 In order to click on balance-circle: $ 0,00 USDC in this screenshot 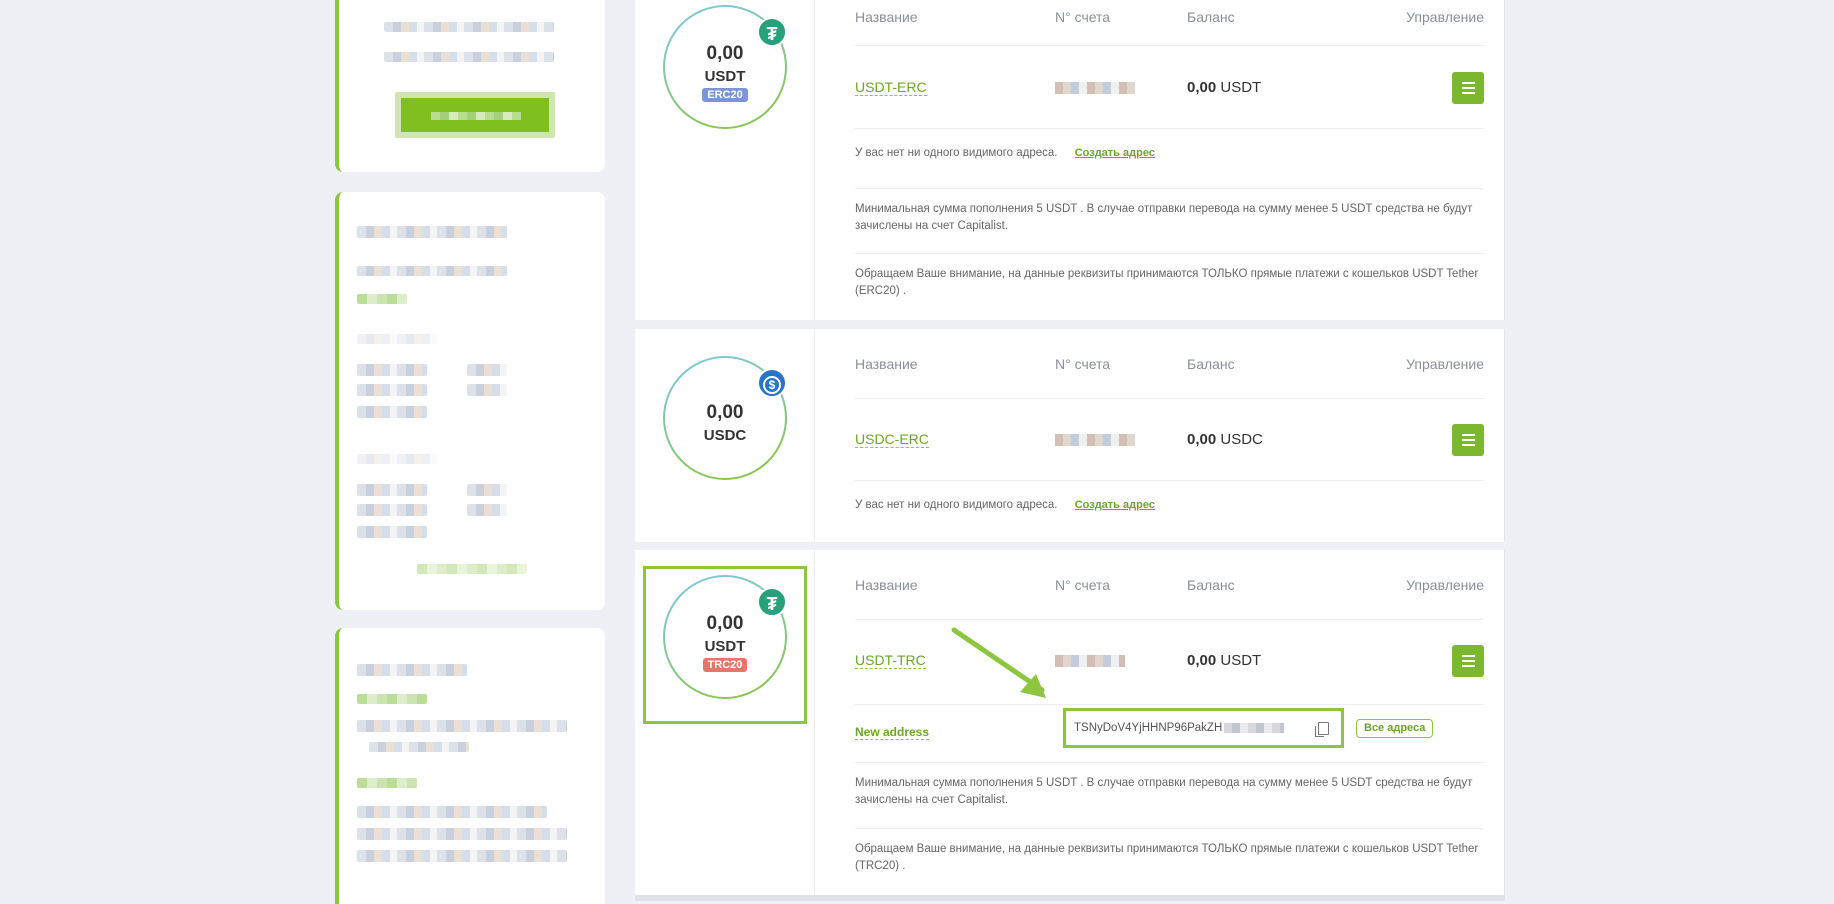, I will do `click(725, 418)`.